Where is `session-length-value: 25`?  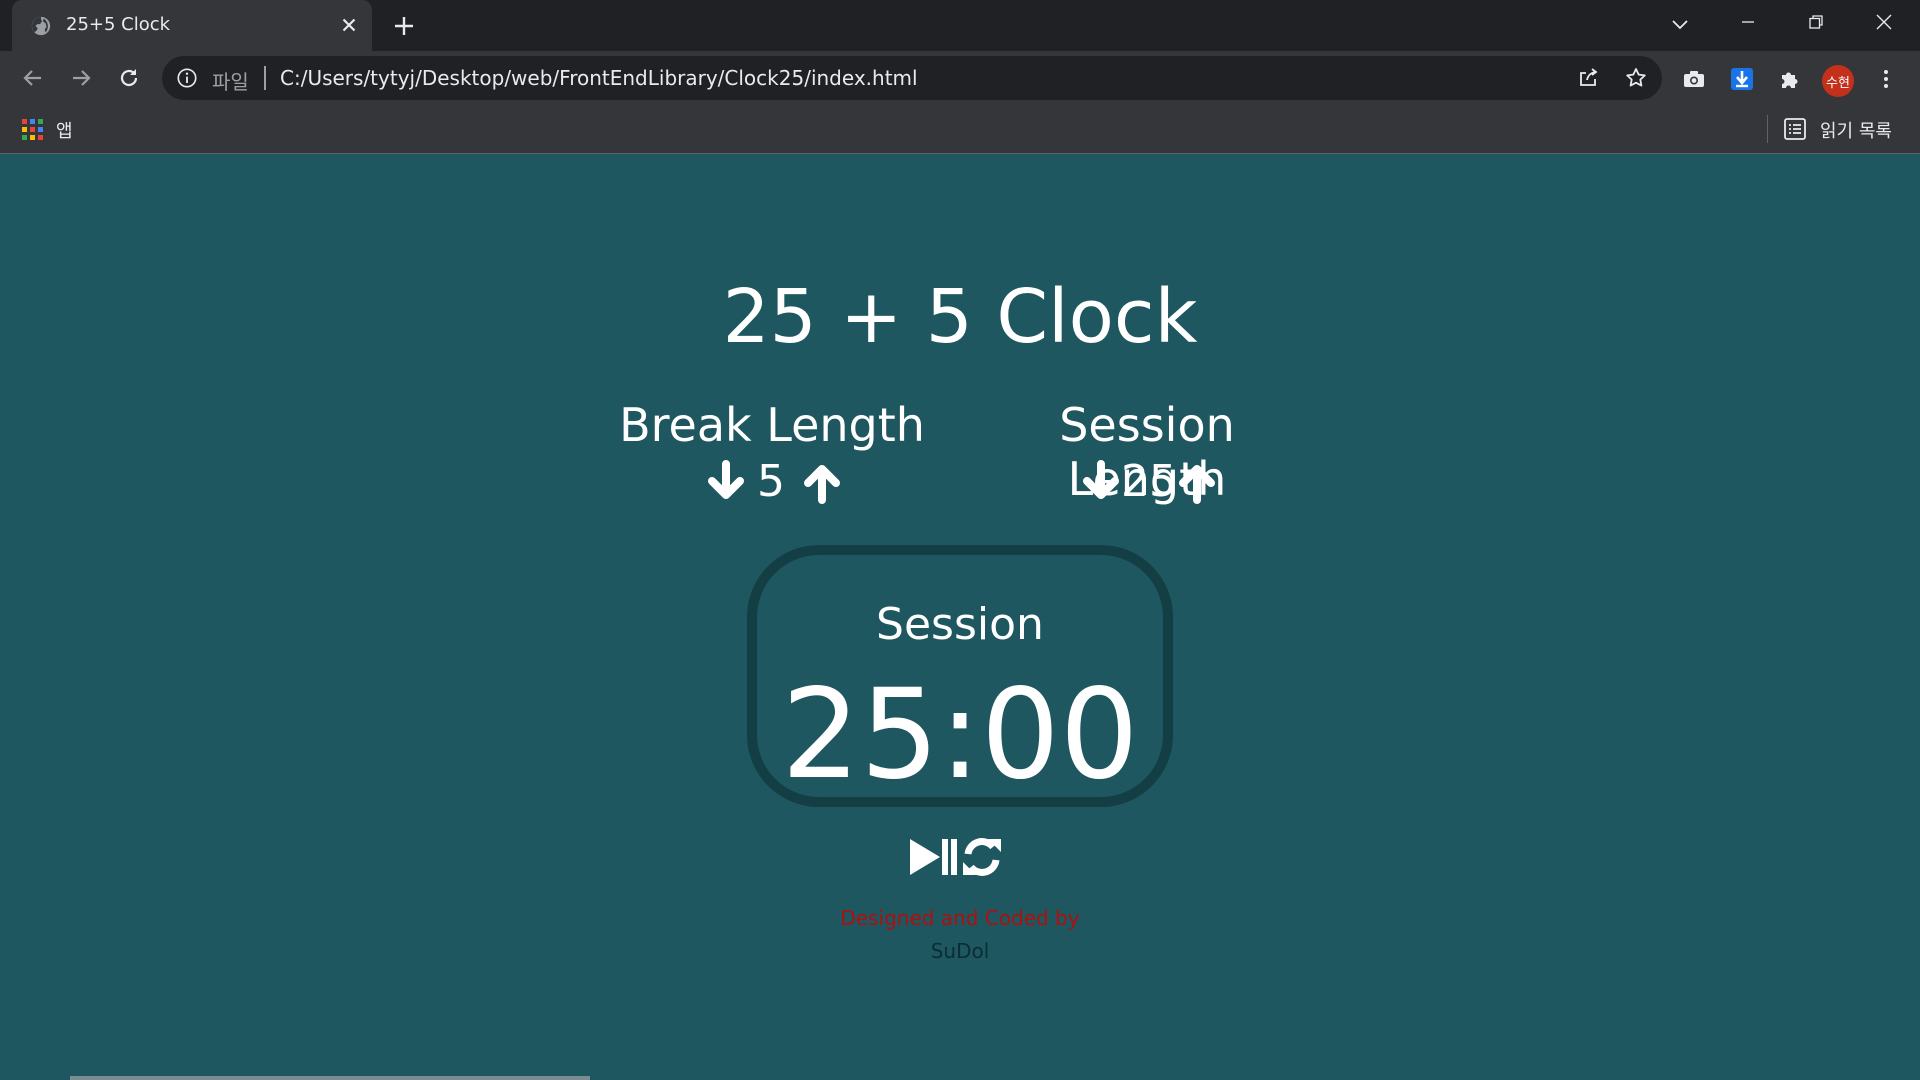 session-length-value: 25 is located at coordinates (1149, 481).